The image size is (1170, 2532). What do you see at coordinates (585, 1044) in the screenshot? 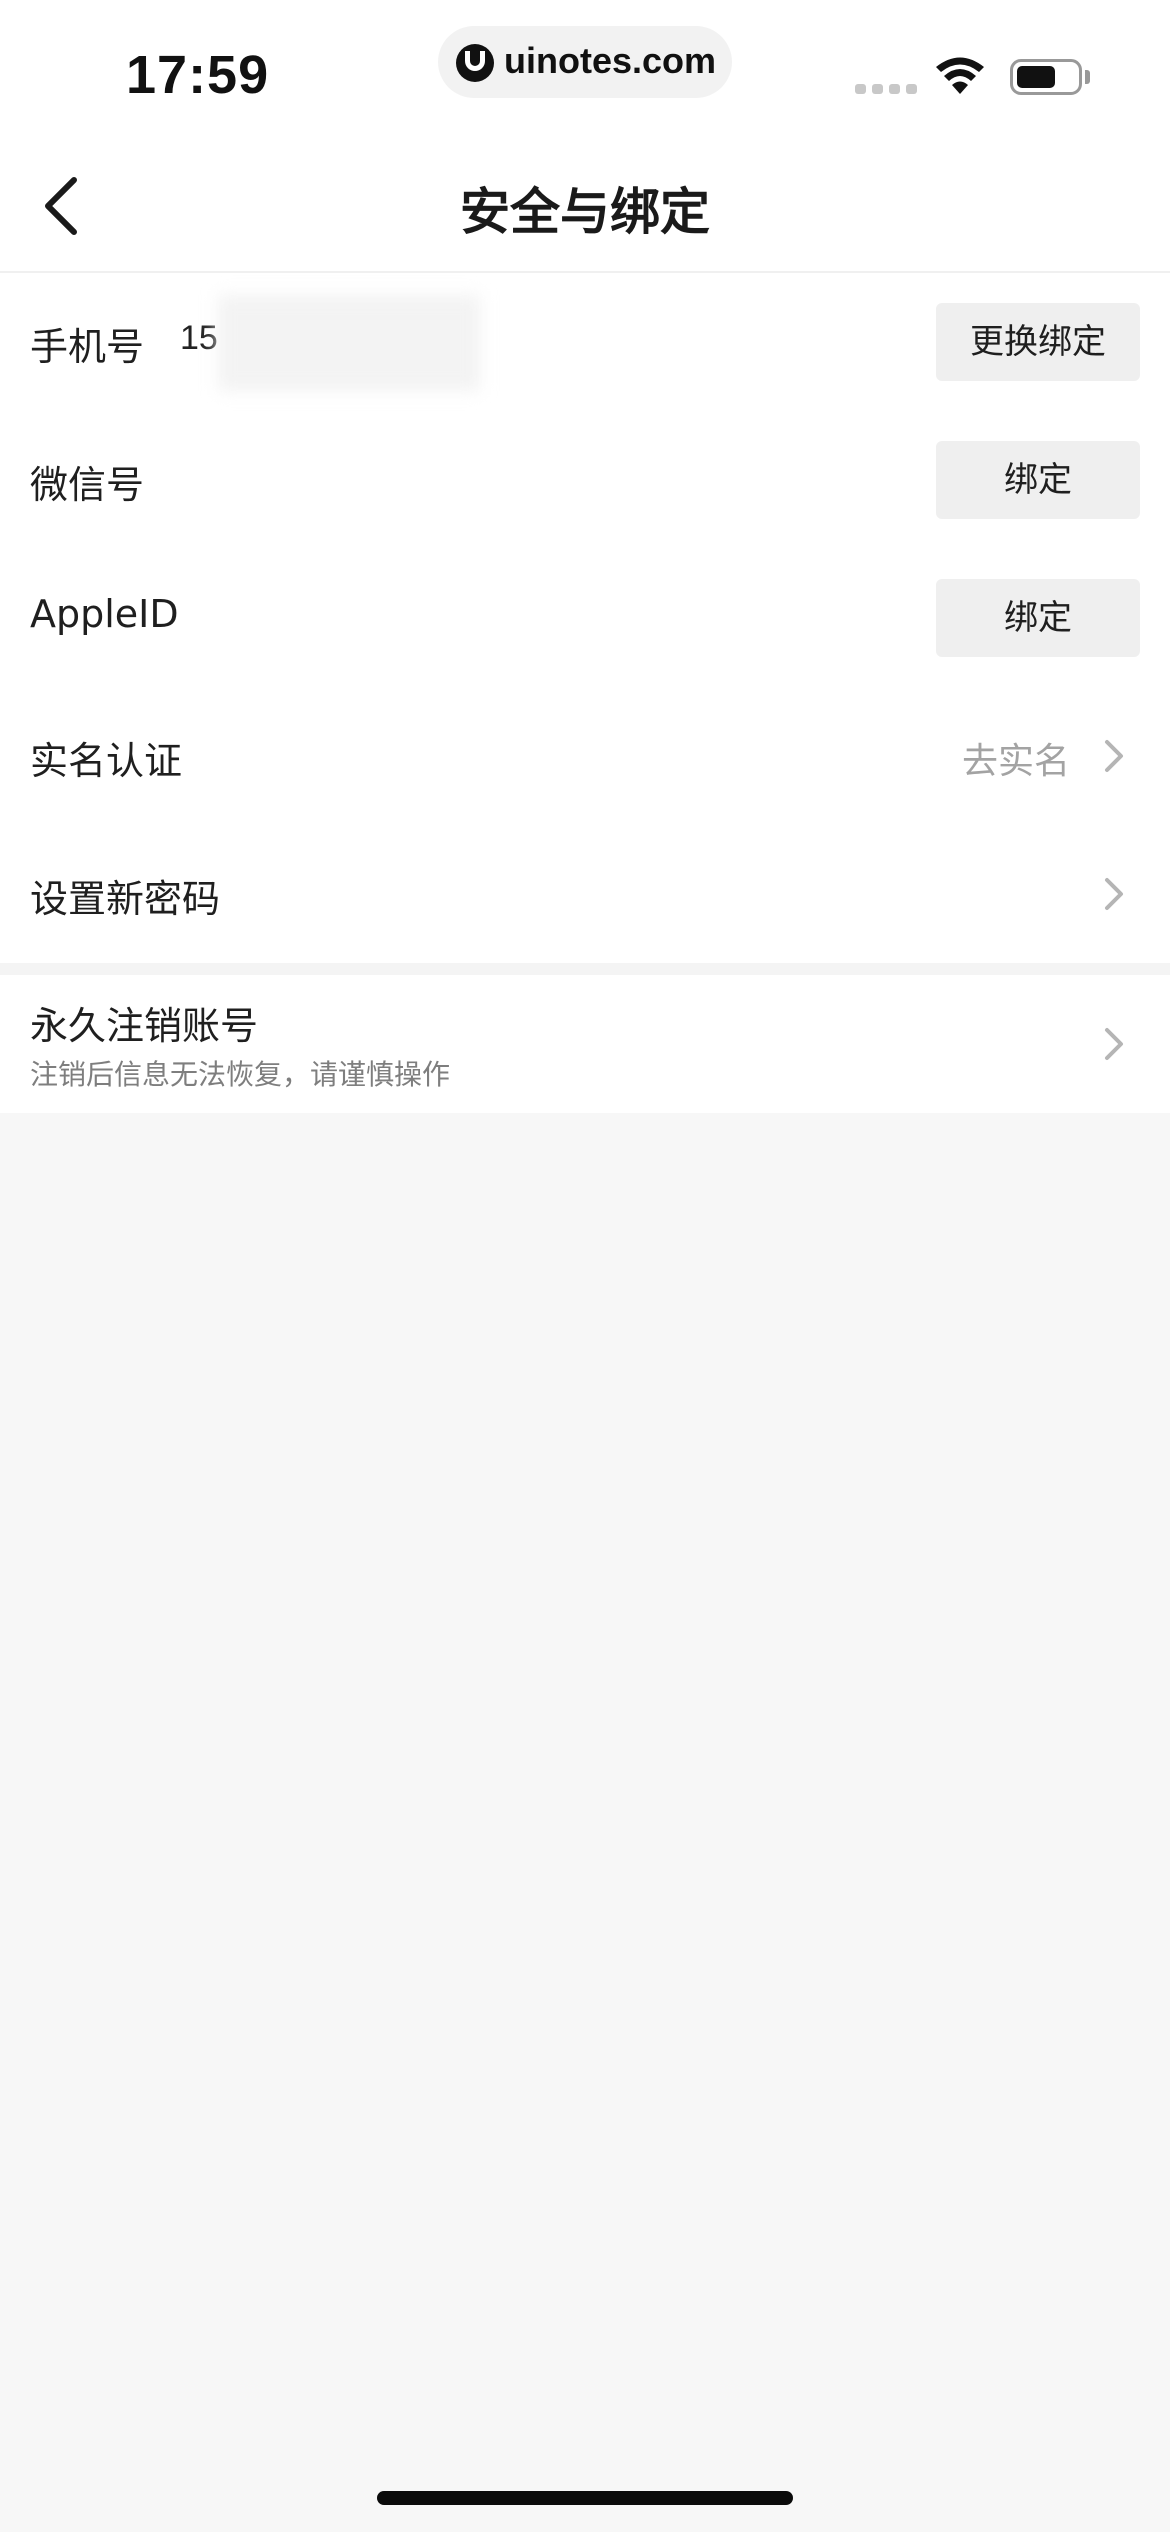
I see `delete-account-item: 永久注销账号 注销后信息无法恢复，请谨慎操作` at bounding box center [585, 1044].